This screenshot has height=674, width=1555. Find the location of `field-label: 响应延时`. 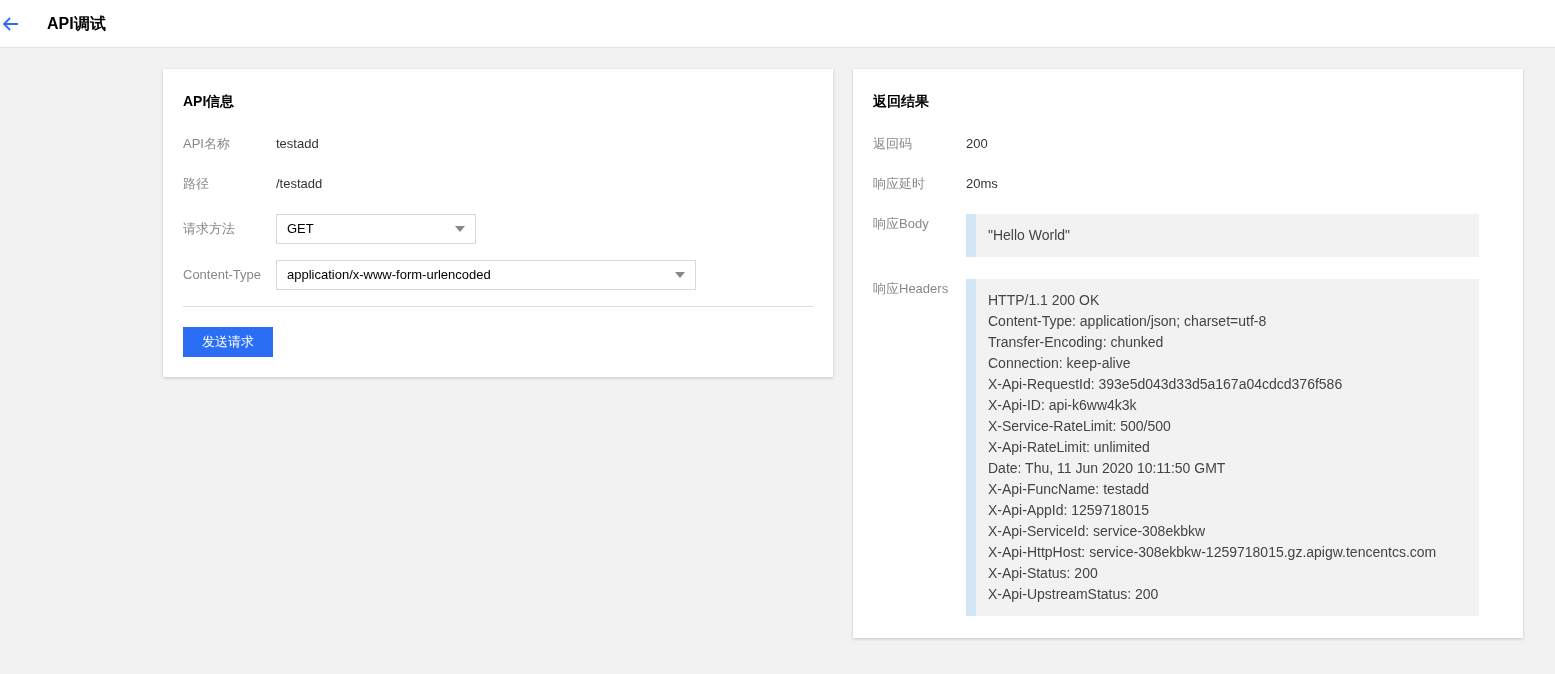

field-label: 响应延时 is located at coordinates (899, 184).